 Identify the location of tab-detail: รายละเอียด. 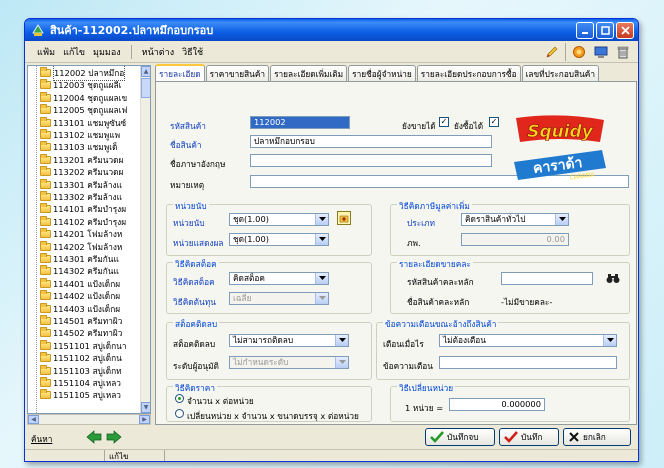
(180, 73).